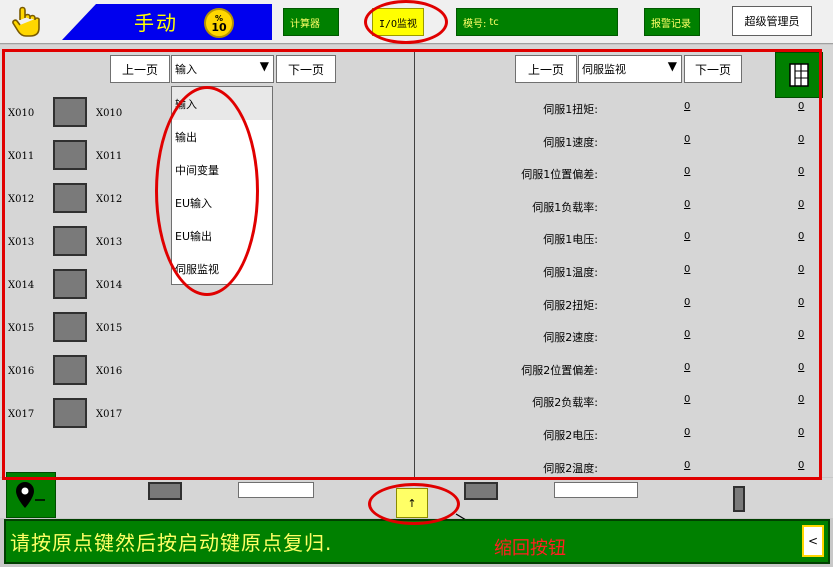 The height and width of the screenshot is (567, 833). Describe the element at coordinates (171, 543) in the screenshot. I see `status-message: 请按原点键然后按启动键原点复归.` at that location.